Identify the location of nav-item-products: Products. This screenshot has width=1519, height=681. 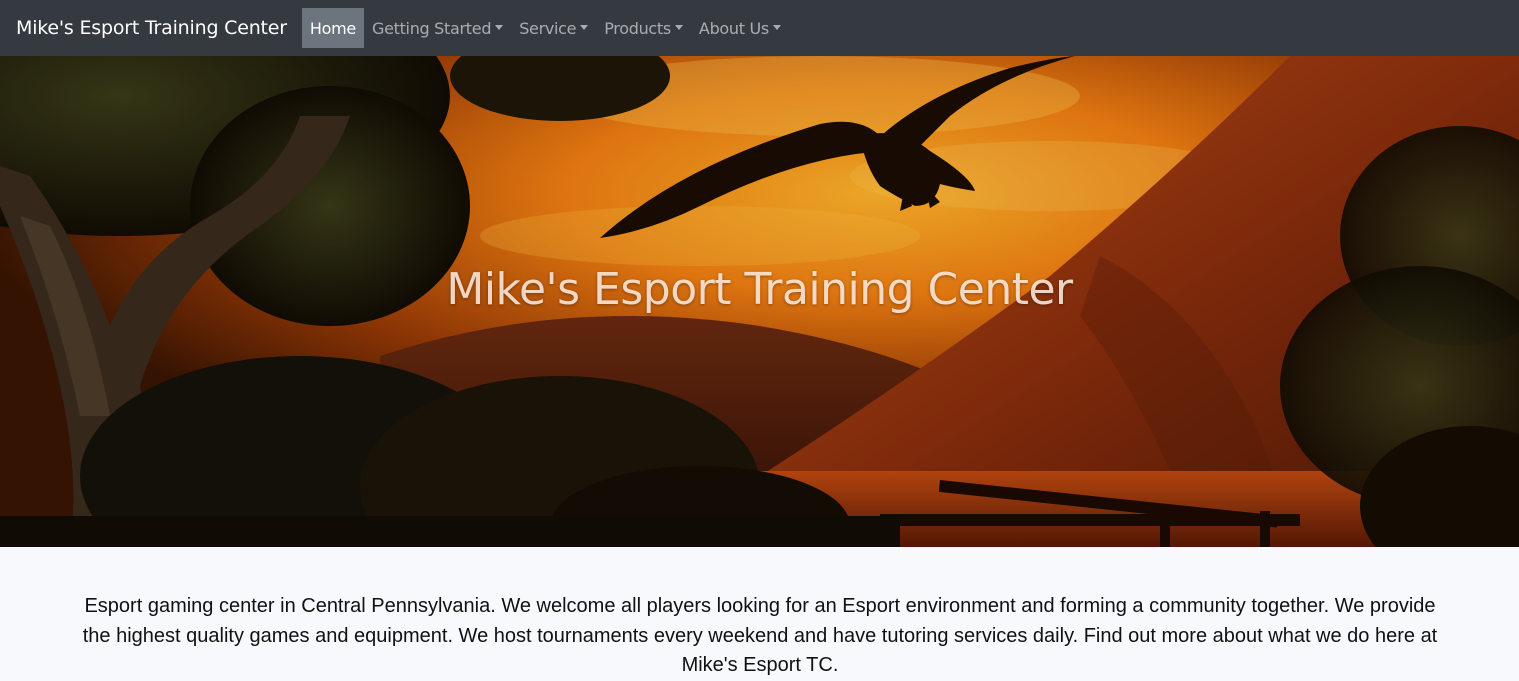
(643, 28).